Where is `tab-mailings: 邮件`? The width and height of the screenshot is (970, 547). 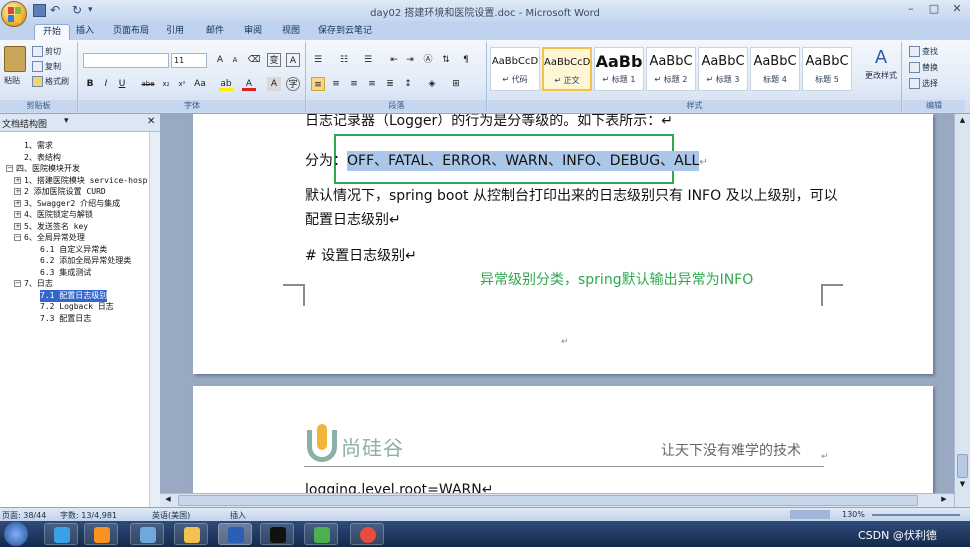
tab-mailings: 邮件 is located at coordinates (215, 32).